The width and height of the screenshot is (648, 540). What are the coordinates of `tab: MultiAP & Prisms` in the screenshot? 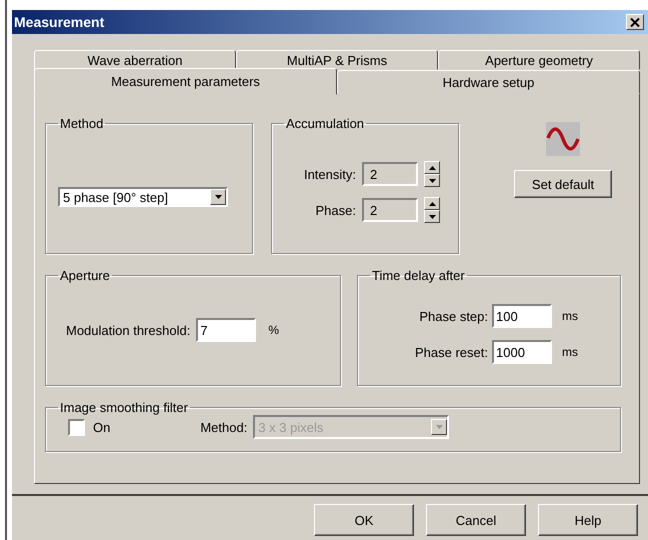 It's located at (337, 60).